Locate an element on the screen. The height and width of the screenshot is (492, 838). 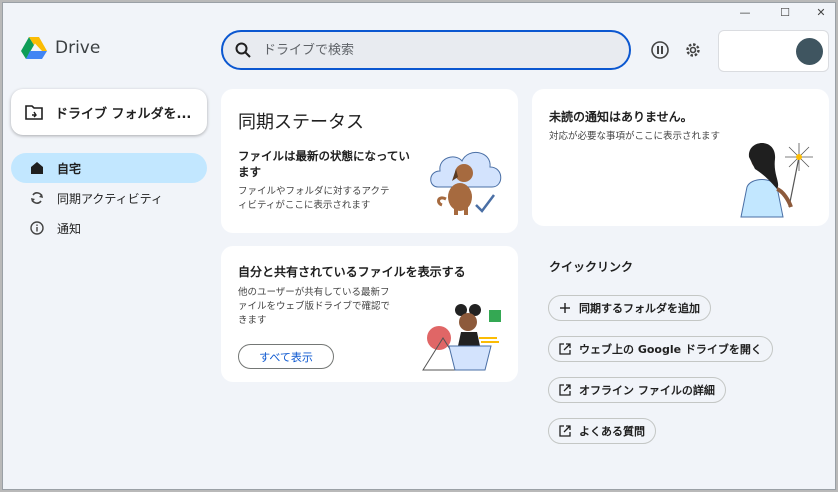
notifications-description: 対応が必要な事項がここに表示されます is located at coordinates (635, 136).